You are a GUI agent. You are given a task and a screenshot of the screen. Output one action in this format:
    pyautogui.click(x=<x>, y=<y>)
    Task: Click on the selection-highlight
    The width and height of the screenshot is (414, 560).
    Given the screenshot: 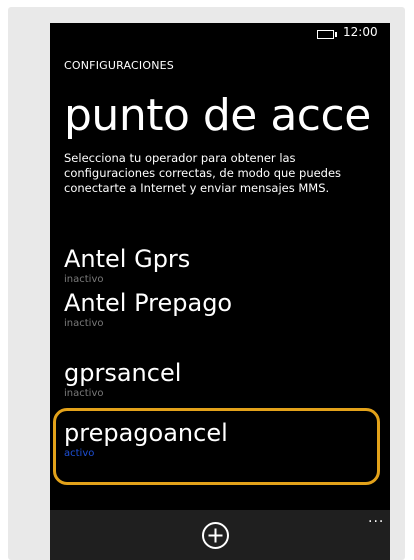 What is the action you would take?
    pyautogui.click(x=216, y=446)
    